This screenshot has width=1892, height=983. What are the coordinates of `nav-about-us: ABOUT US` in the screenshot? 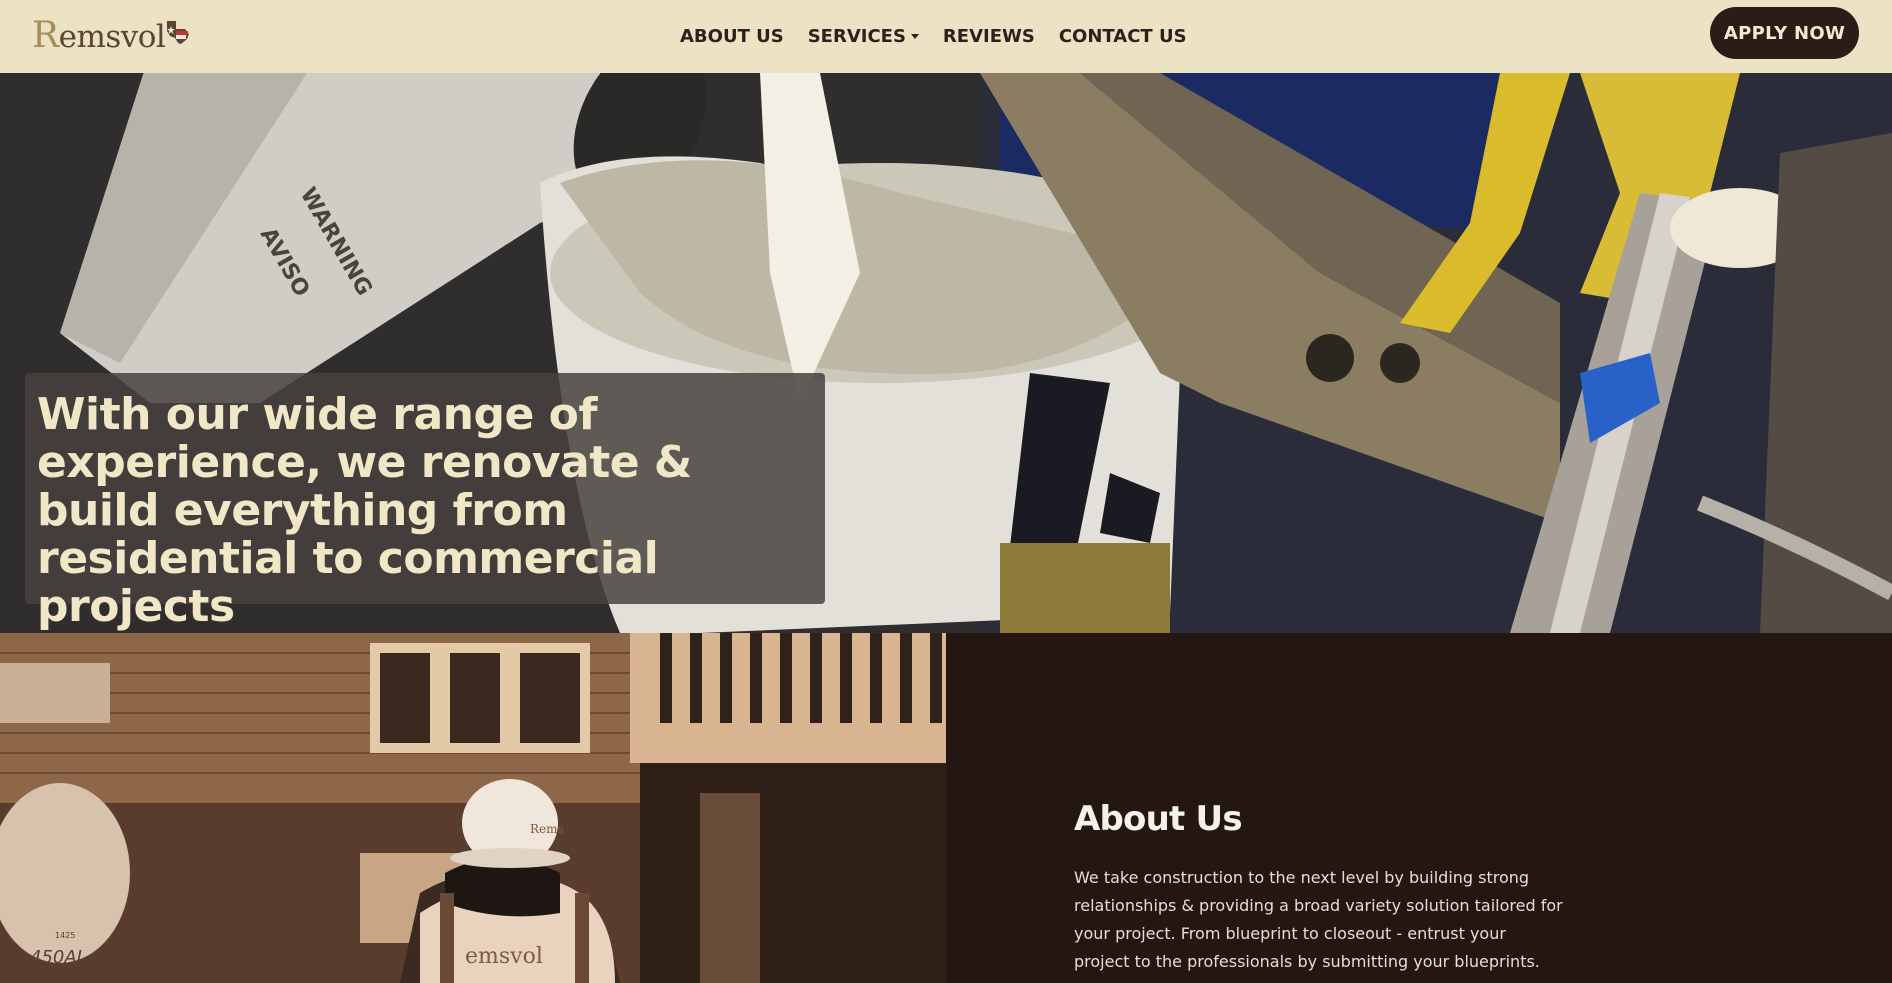 It's located at (732, 36).